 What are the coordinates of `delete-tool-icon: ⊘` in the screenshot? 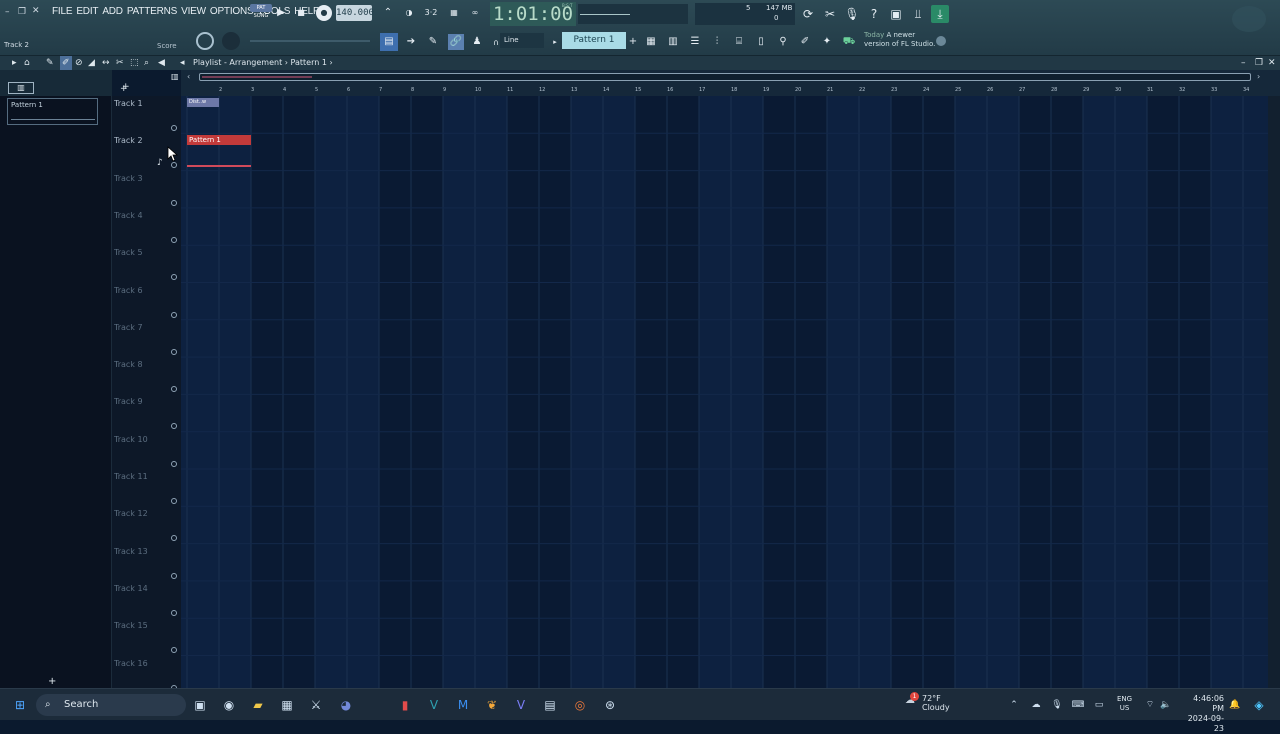 It's located at (79, 63).